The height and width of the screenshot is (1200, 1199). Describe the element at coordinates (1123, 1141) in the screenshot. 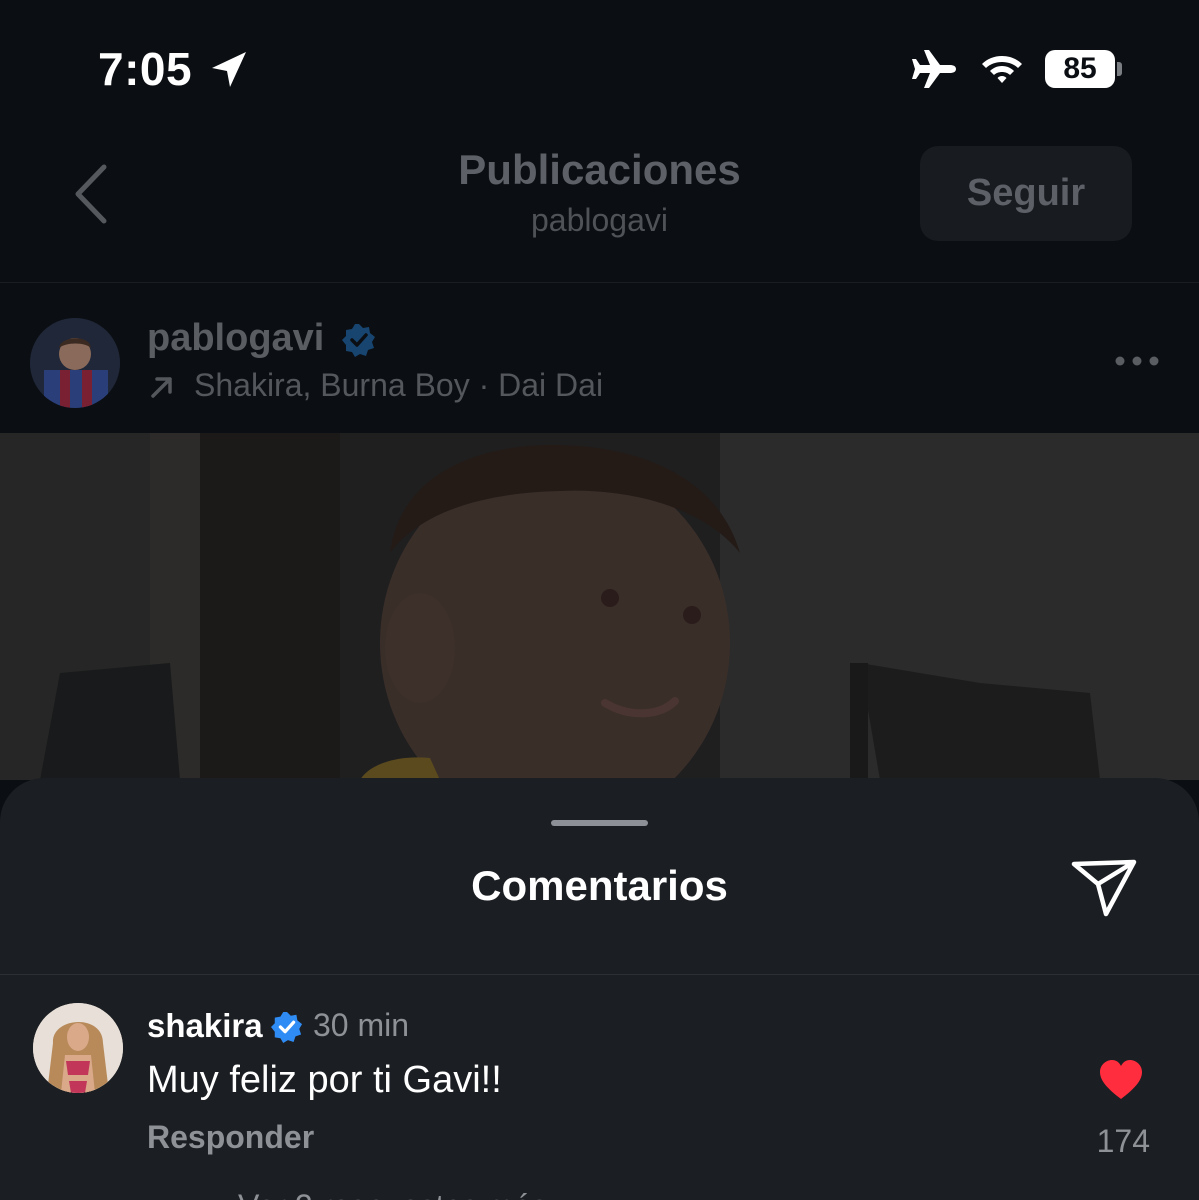

I see `like-count: 174` at that location.